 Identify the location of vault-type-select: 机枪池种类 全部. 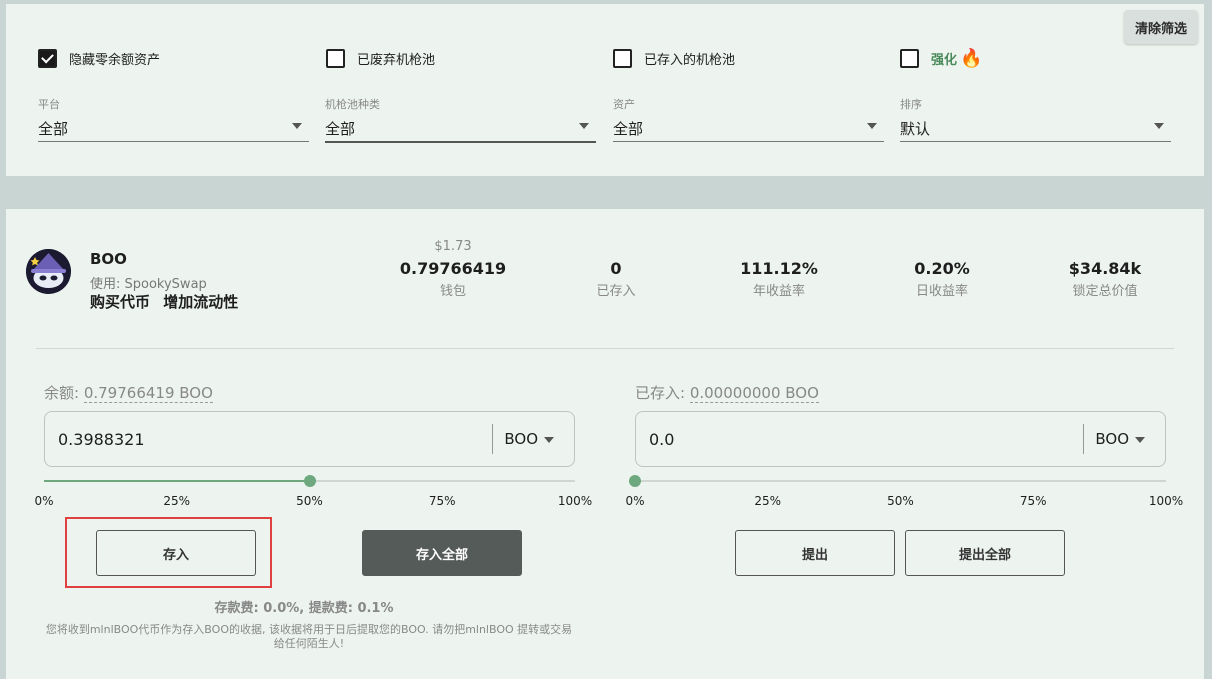
(460, 119).